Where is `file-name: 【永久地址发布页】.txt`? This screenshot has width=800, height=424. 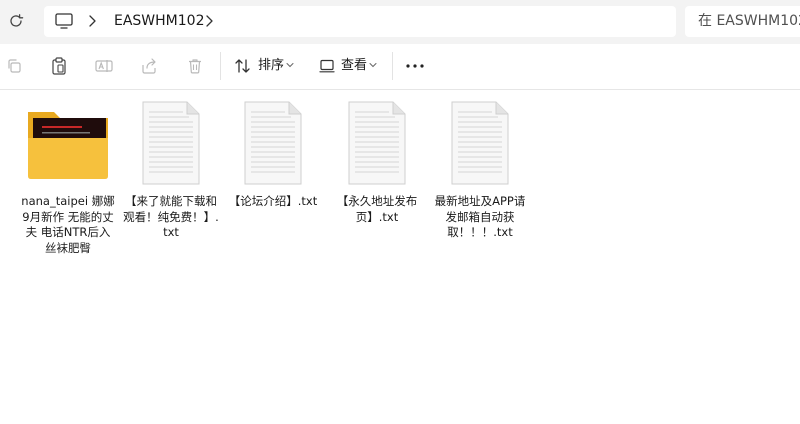 file-name: 【永久地址发布页】.txt is located at coordinates (377, 209).